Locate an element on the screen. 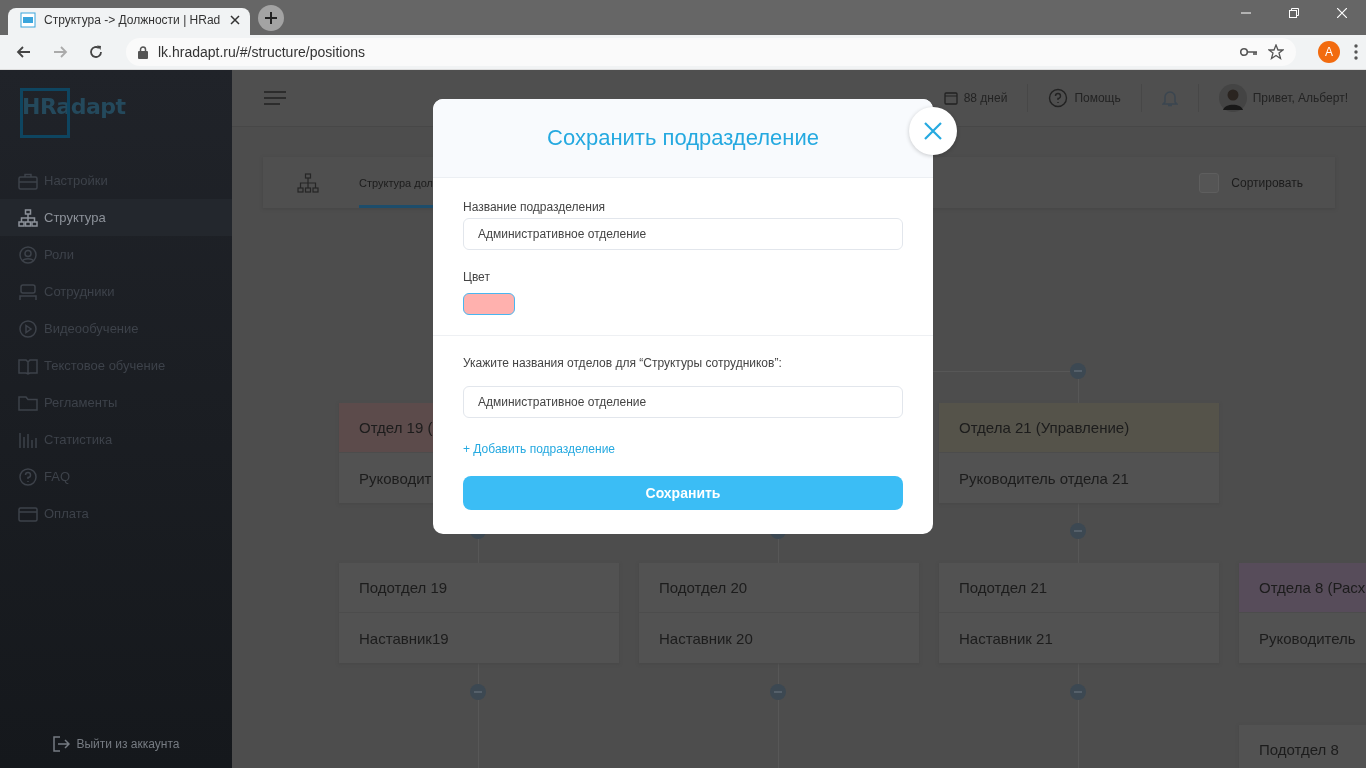 Image resolution: width=1366 pixels, height=768 pixels. browser-tab: Структура -> Должности | HRad is located at coordinates (129, 21).